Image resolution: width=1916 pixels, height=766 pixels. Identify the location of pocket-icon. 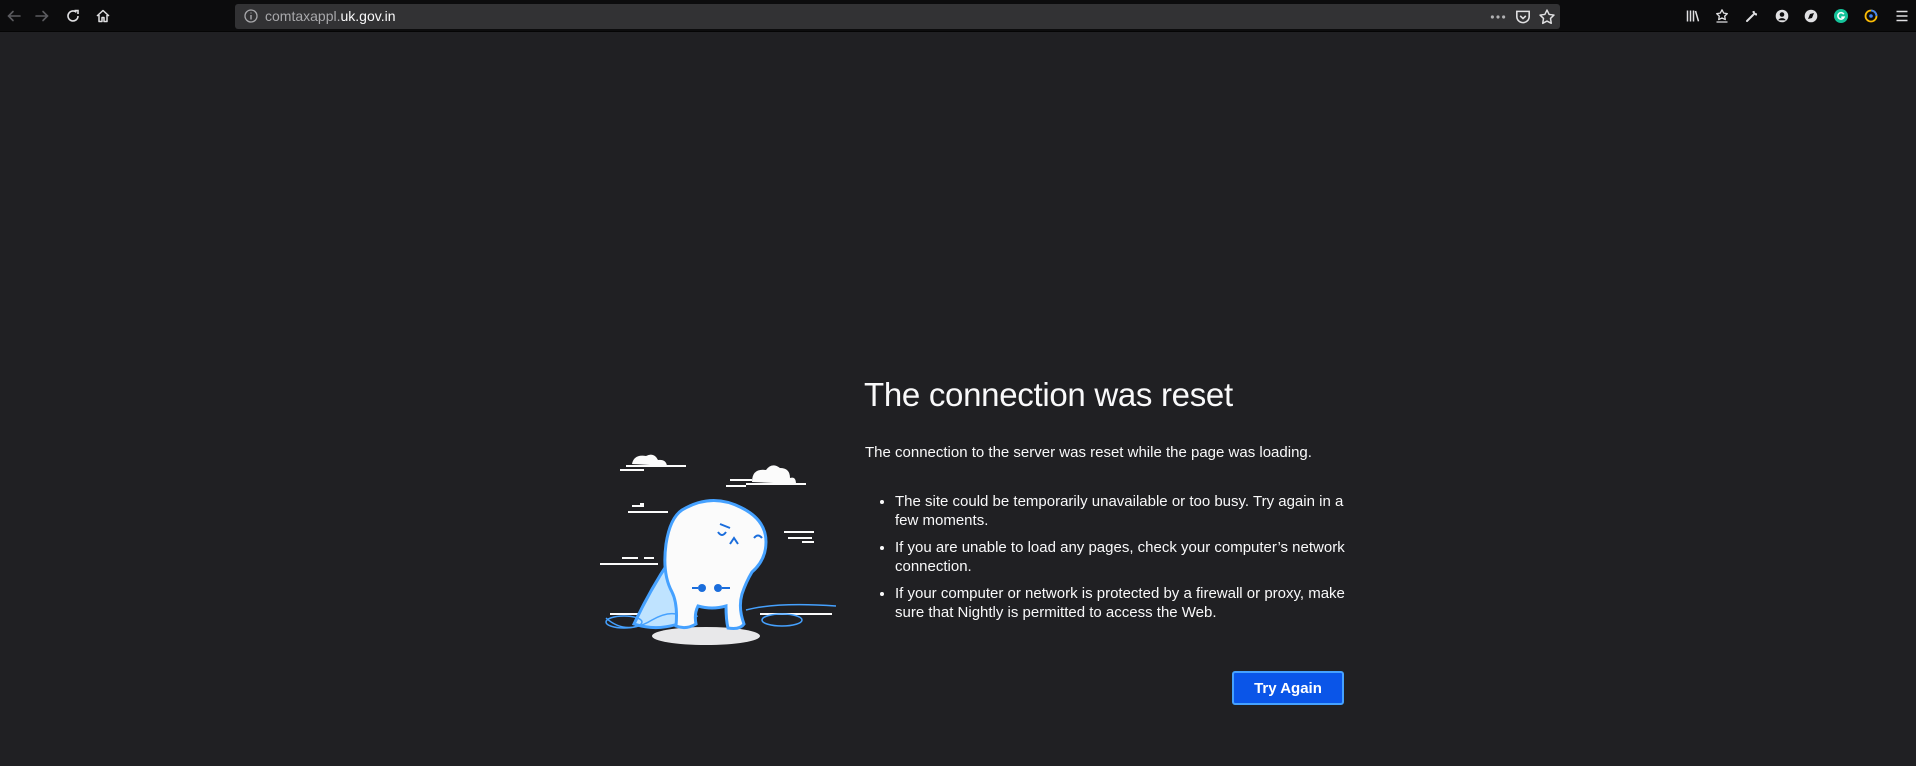
(1523, 17).